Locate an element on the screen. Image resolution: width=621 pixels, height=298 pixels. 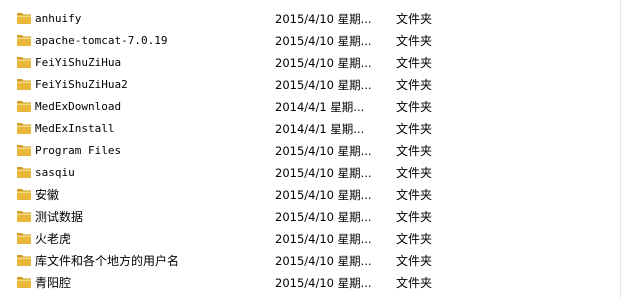
file-name: anhuify is located at coordinates (58, 18).